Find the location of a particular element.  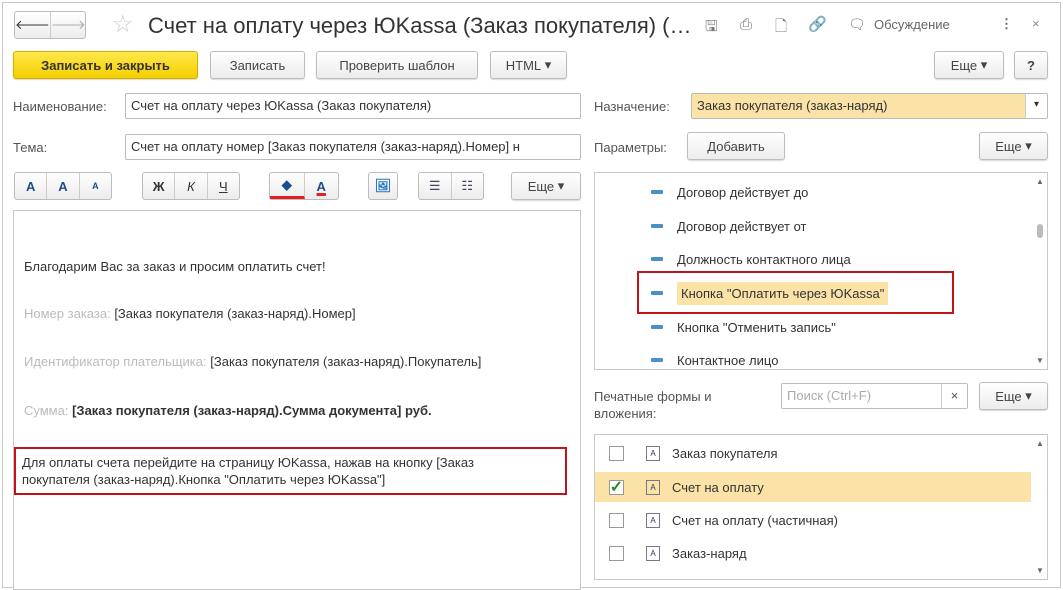

color-group: ◆ A is located at coordinates (304, 186).